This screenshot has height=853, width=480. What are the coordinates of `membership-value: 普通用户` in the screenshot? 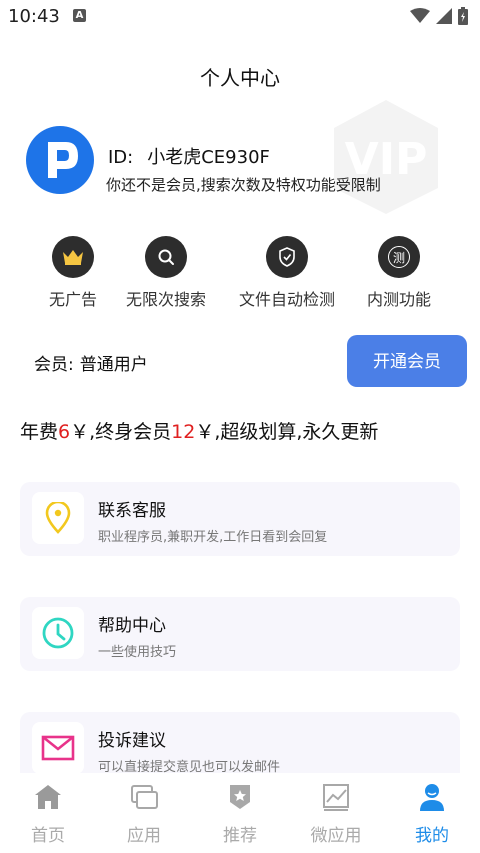 It's located at (113, 365).